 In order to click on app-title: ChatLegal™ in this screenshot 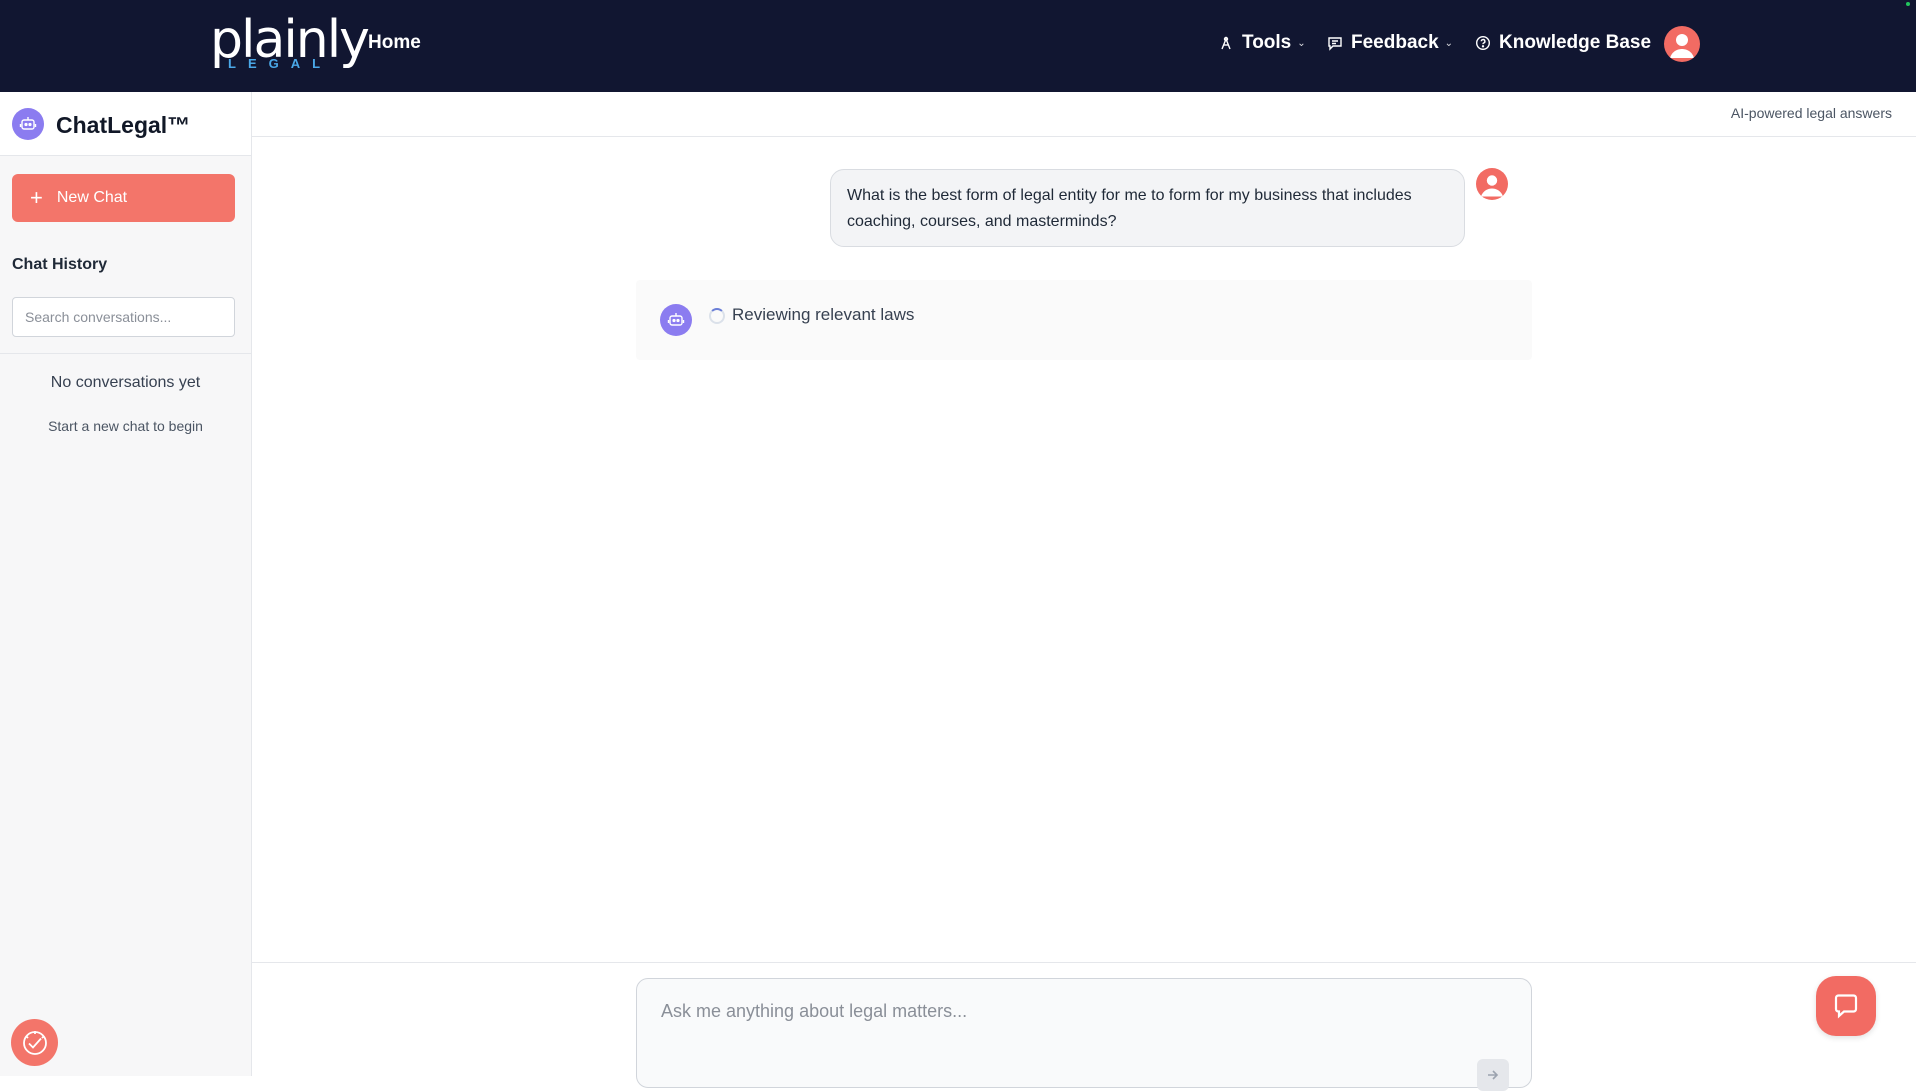, I will do `click(123, 125)`.